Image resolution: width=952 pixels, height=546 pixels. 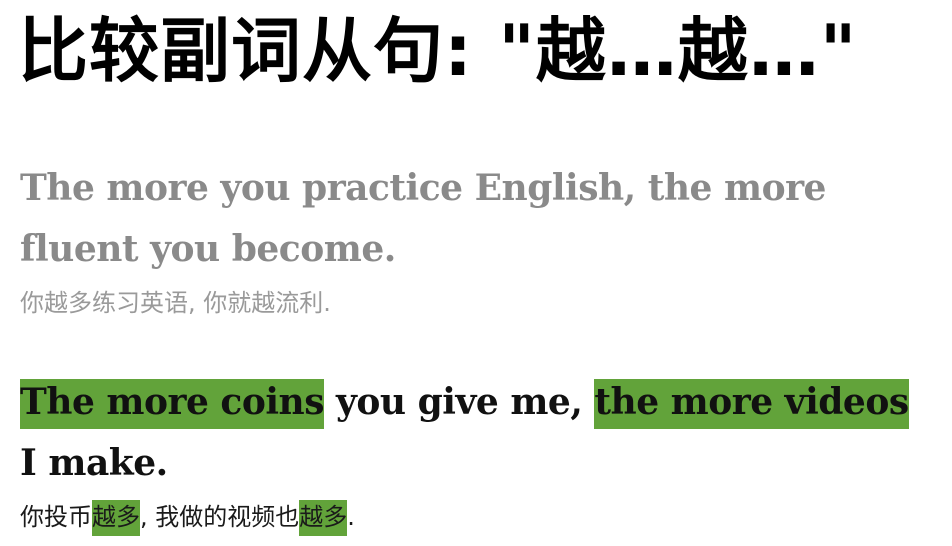 What do you see at coordinates (438, 51) in the screenshot?
I see `page-title: 比较副词从句: "越…越…"` at bounding box center [438, 51].